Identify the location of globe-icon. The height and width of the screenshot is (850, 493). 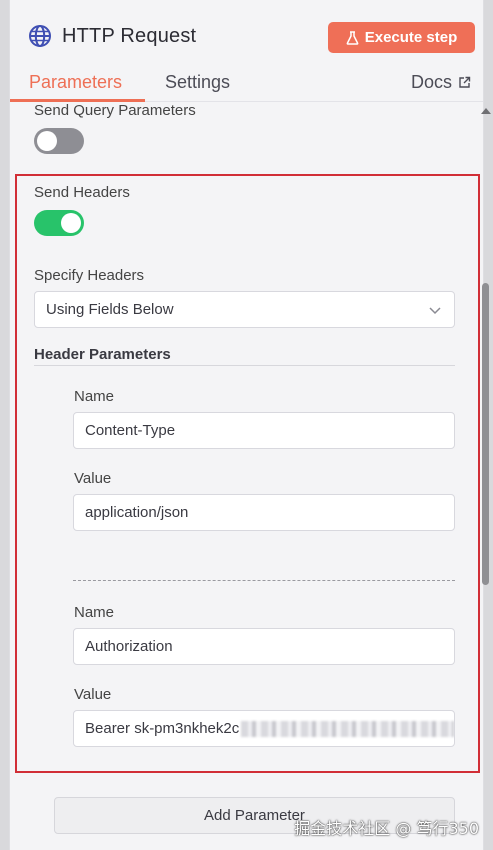
(40, 36).